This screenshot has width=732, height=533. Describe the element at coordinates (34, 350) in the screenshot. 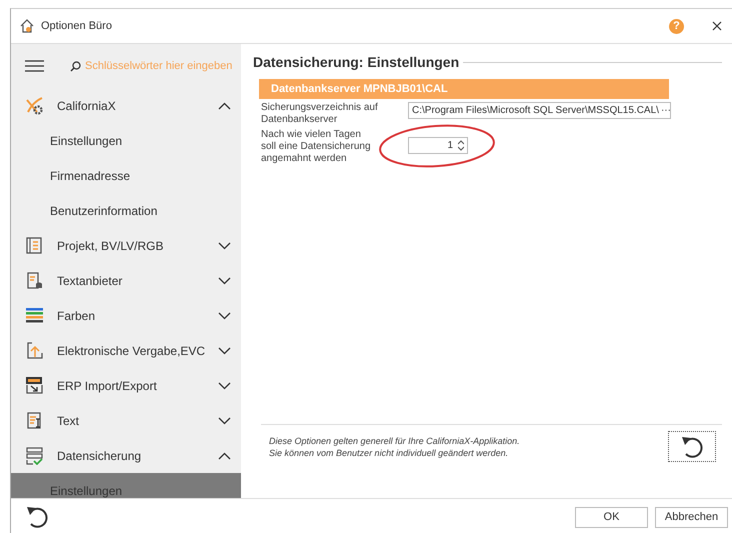

I see `upload-icon` at that location.